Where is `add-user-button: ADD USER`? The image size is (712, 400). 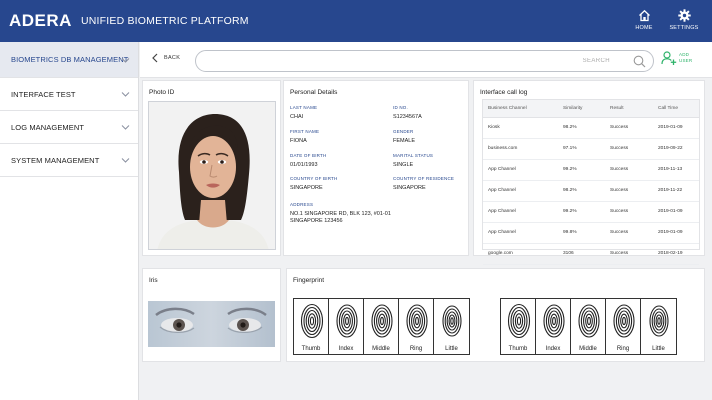 add-user-button: ADD USER is located at coordinates (676, 58).